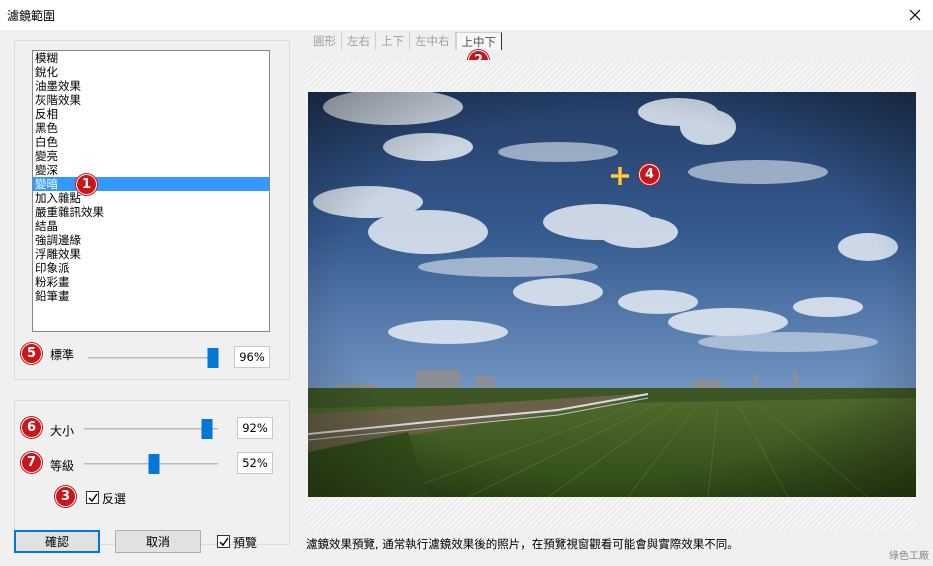 Image resolution: width=933 pixels, height=566 pixels. Describe the element at coordinates (151, 128) in the screenshot. I see `list-item: 黑色` at that location.